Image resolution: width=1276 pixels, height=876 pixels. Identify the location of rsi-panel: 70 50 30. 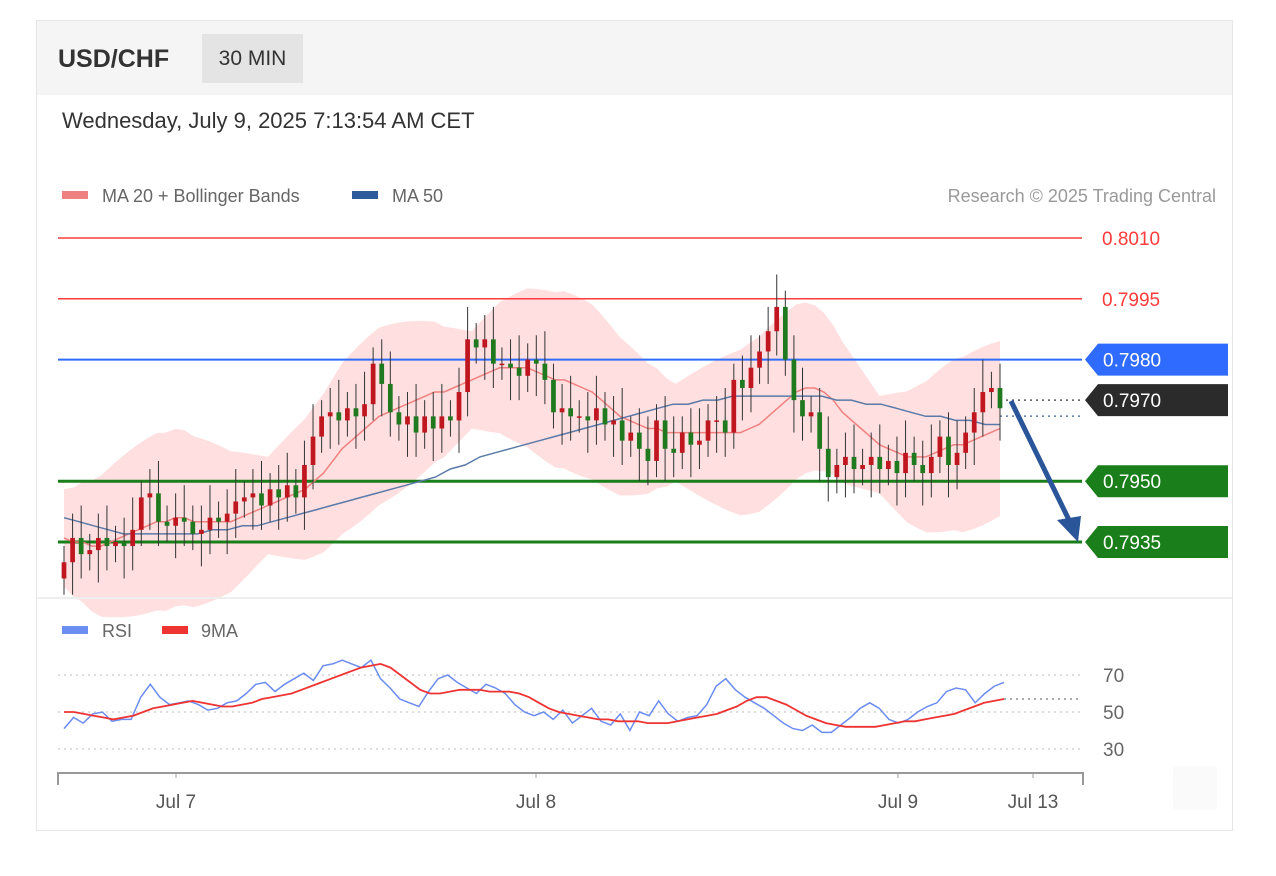
(591, 710).